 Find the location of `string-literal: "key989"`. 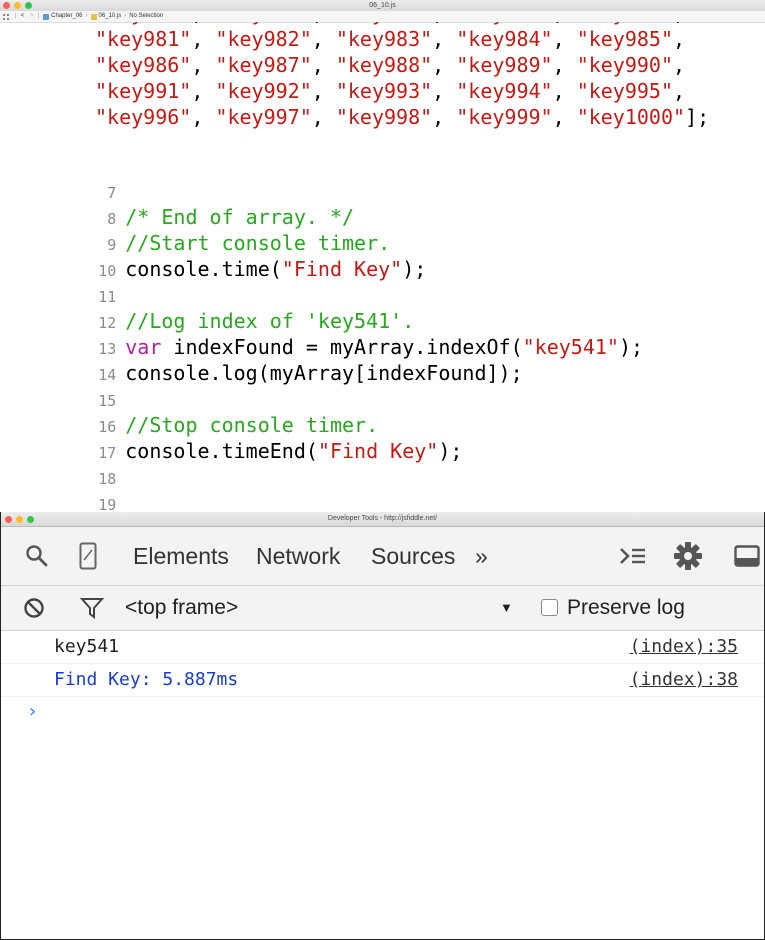

string-literal: "key989" is located at coordinates (504, 65).